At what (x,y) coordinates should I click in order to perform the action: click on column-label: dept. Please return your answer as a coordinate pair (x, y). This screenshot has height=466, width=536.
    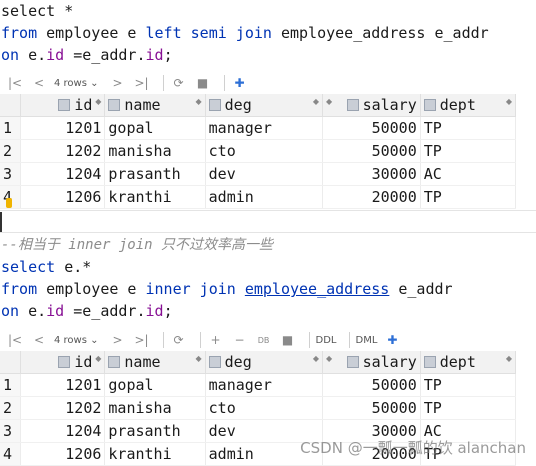
    Looking at the image, I should click on (457, 105).